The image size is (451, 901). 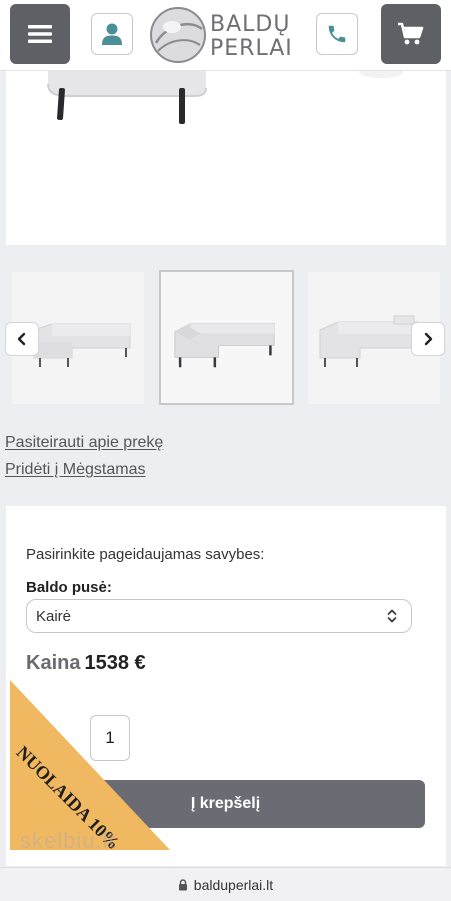 What do you see at coordinates (53, 663) in the screenshot?
I see `price-label: Kaina` at bounding box center [53, 663].